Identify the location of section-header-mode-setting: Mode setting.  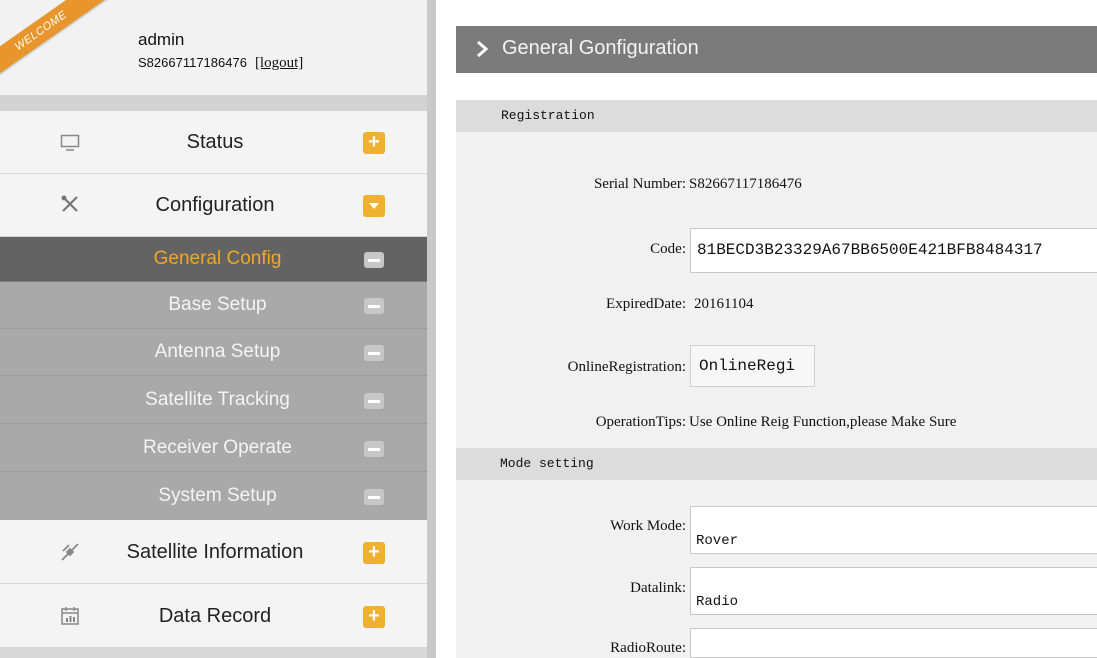
(776, 464).